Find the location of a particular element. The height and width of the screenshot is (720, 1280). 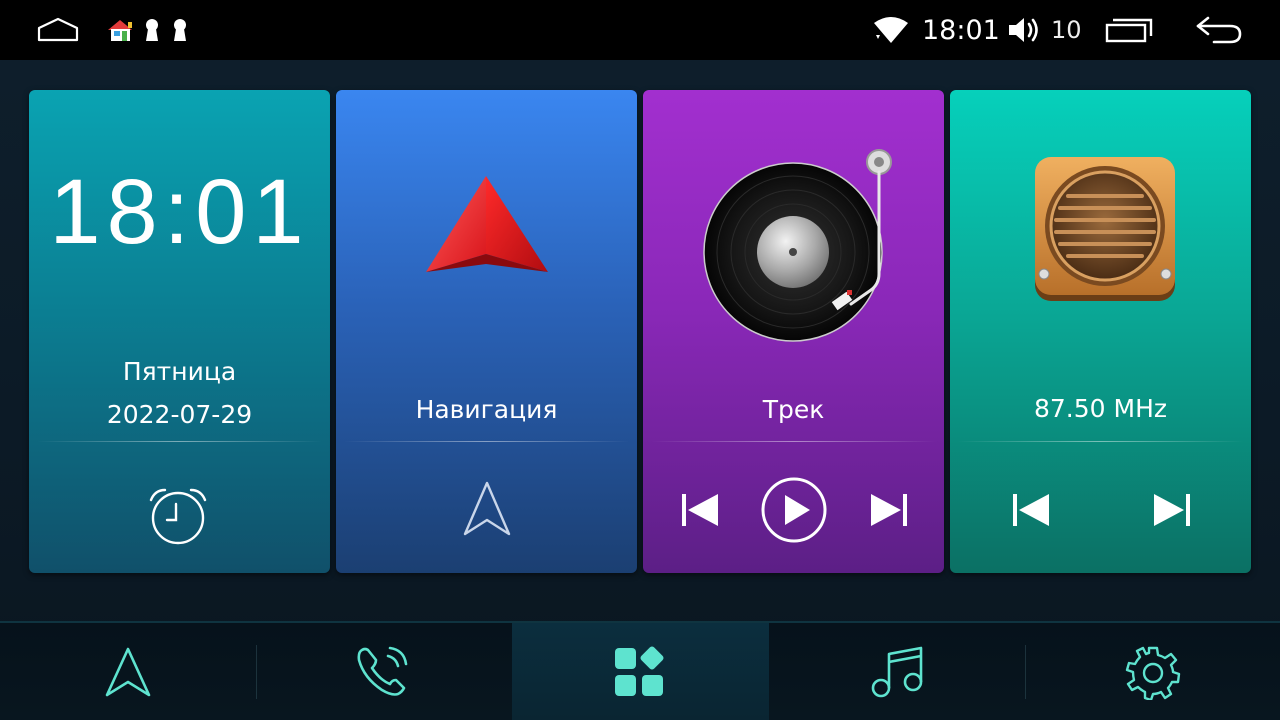

radio-art is located at coordinates (1105, 233).